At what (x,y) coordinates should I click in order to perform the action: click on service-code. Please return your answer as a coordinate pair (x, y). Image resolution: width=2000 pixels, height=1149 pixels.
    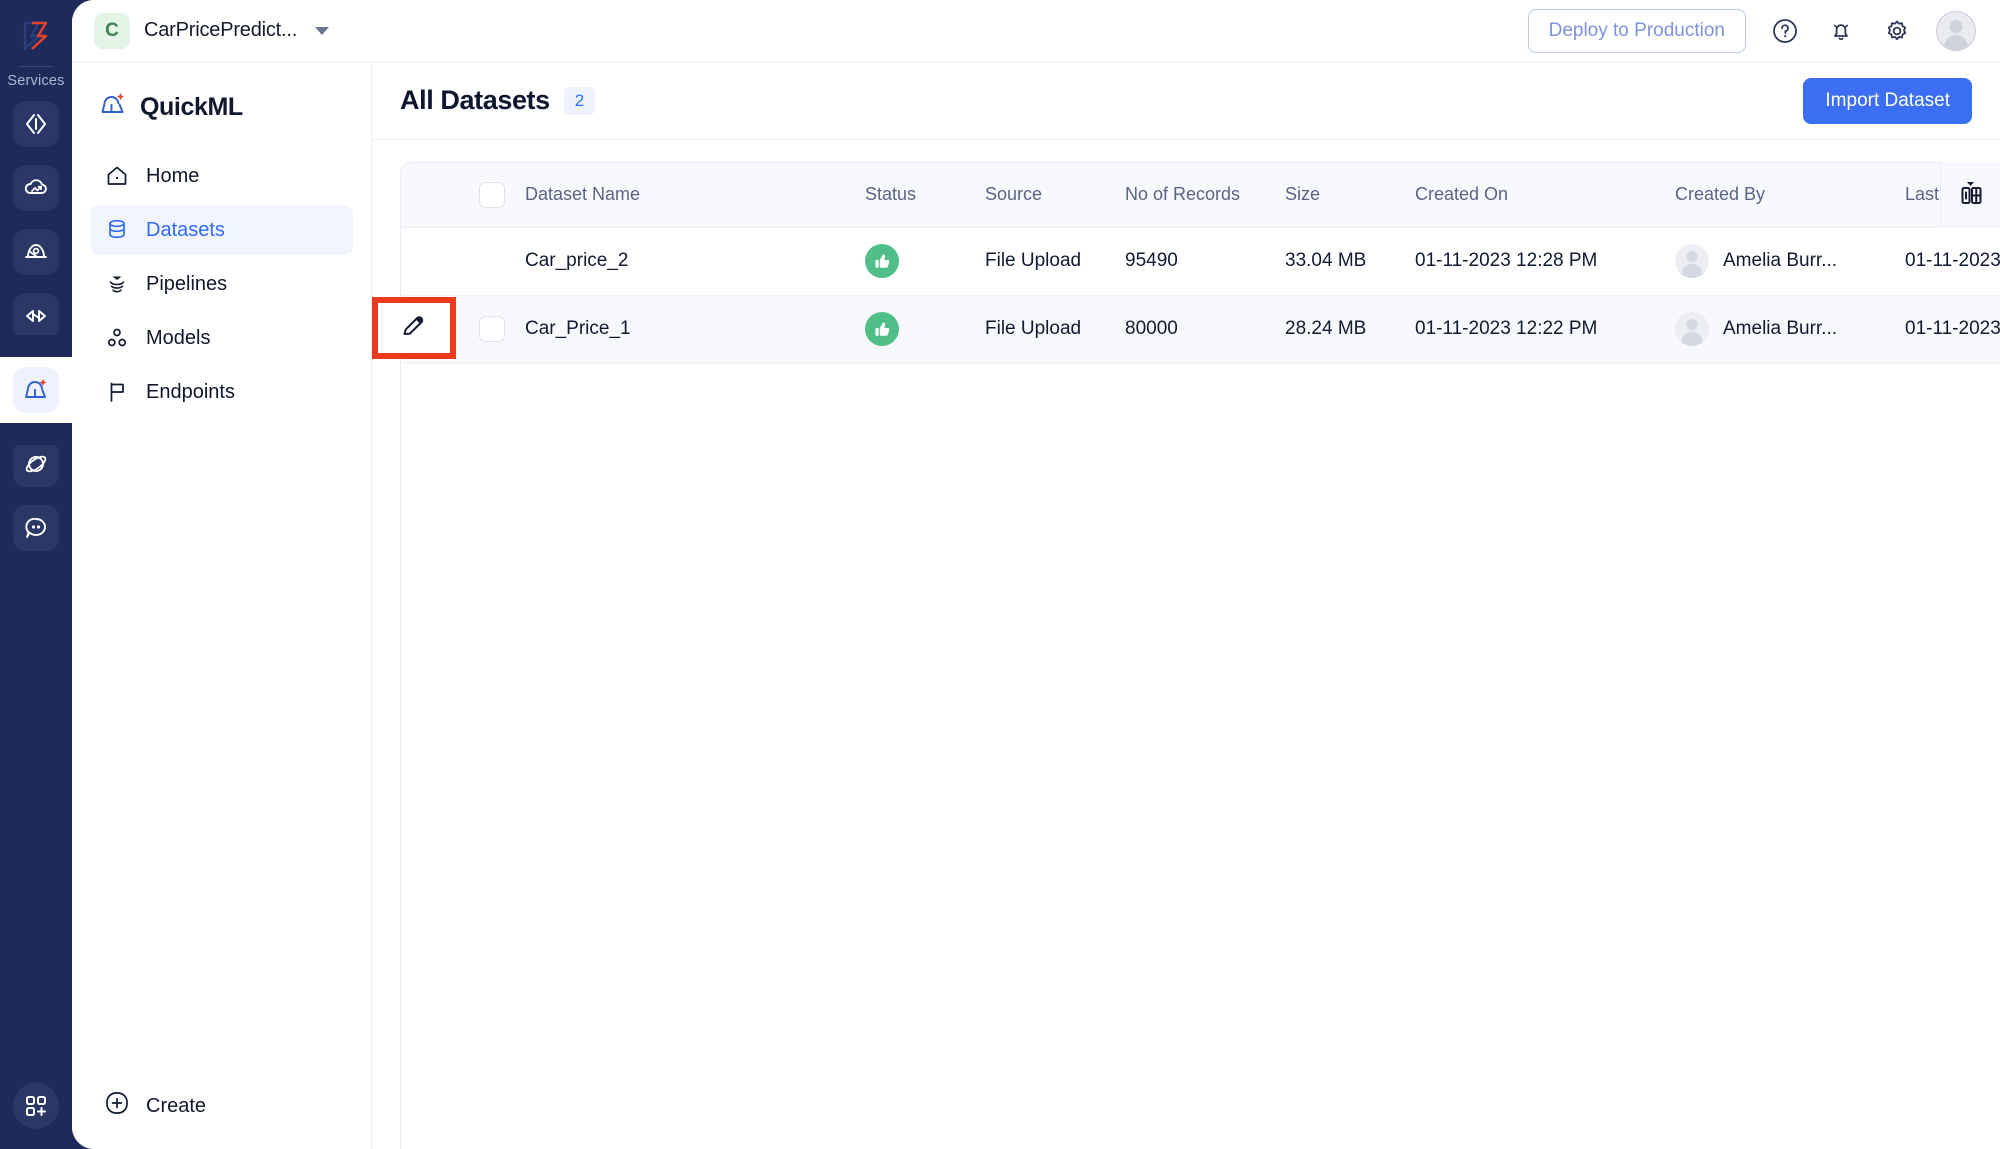
    Looking at the image, I should click on (36, 124).